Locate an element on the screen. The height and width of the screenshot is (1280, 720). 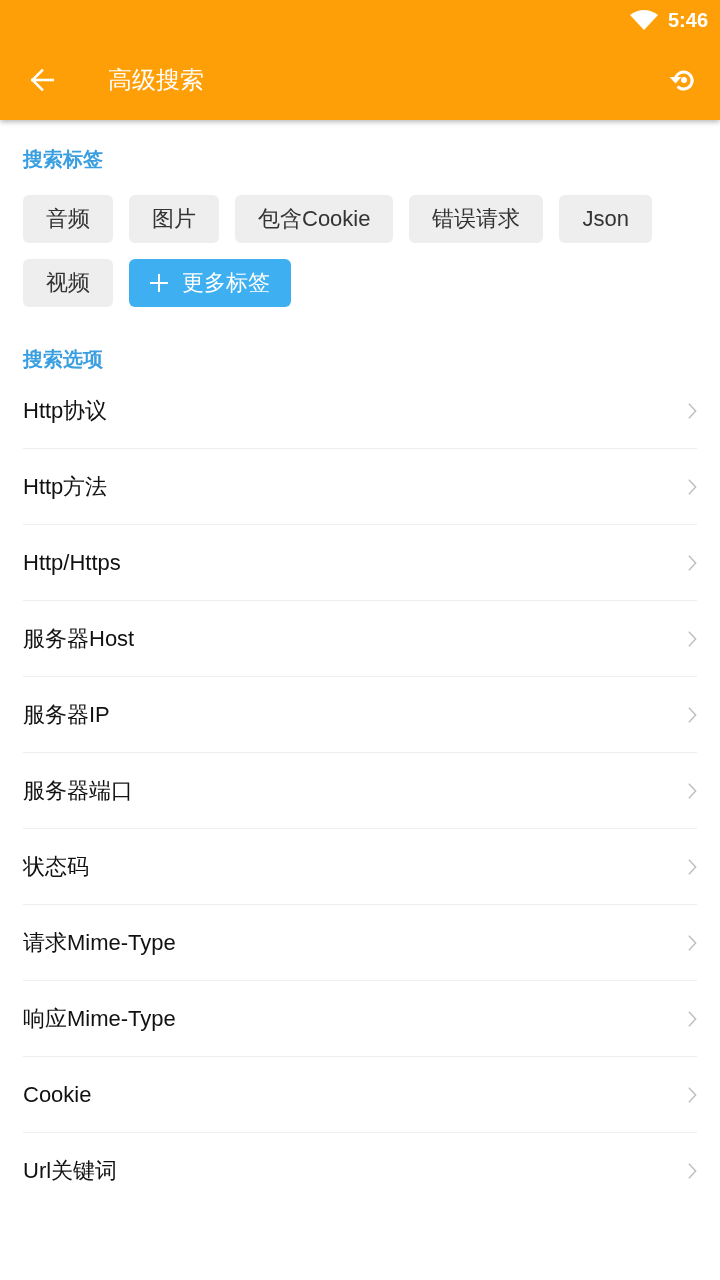
option-row: 服务器端口 is located at coordinates (360, 791).